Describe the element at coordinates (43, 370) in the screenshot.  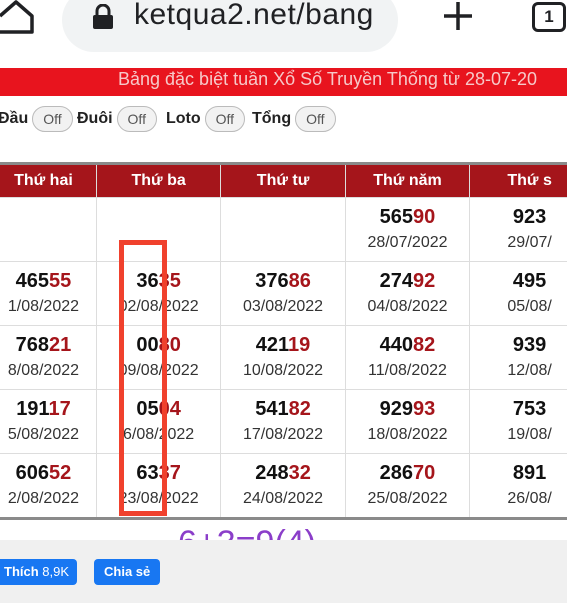
I see `result-date: 8/08/2022` at that location.